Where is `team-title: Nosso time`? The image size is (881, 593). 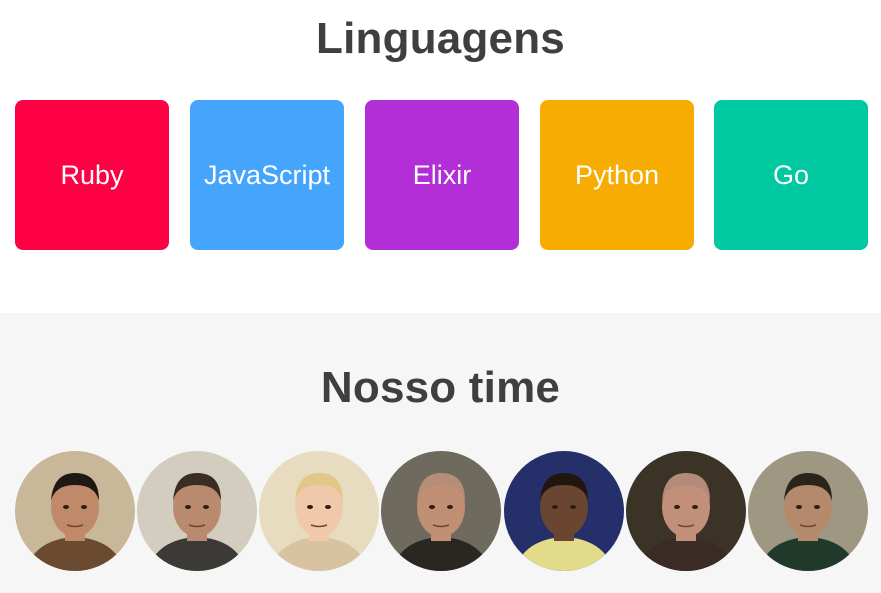 team-title: Nosso time is located at coordinates (440, 387).